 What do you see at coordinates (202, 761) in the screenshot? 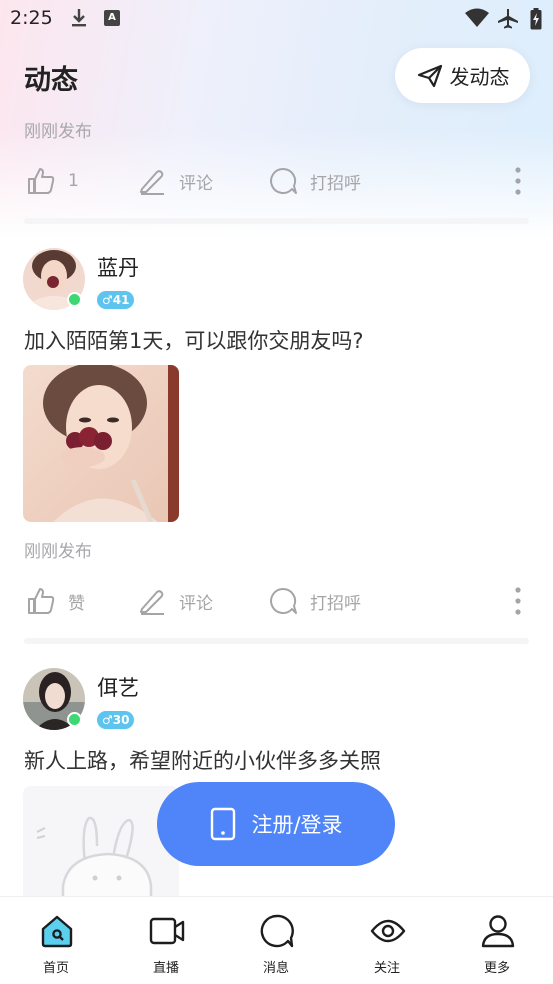
I see `post-content: 新人上路，希望附近的小伙伴多多关照` at bounding box center [202, 761].